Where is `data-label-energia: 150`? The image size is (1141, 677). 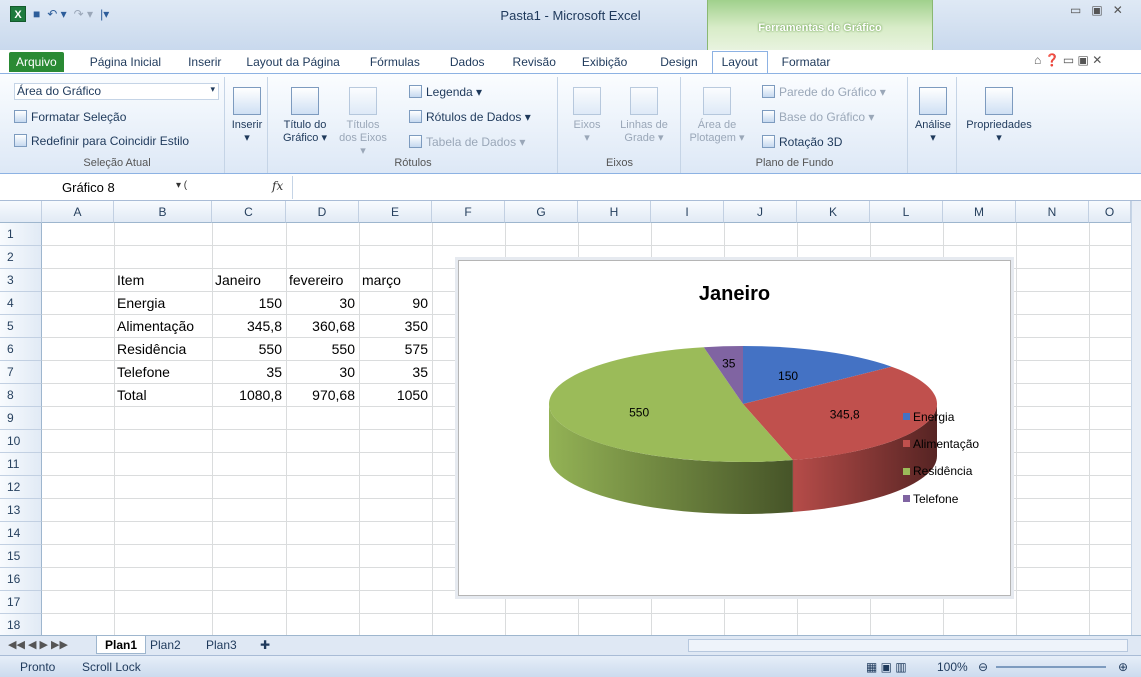 data-label-energia: 150 is located at coordinates (788, 376).